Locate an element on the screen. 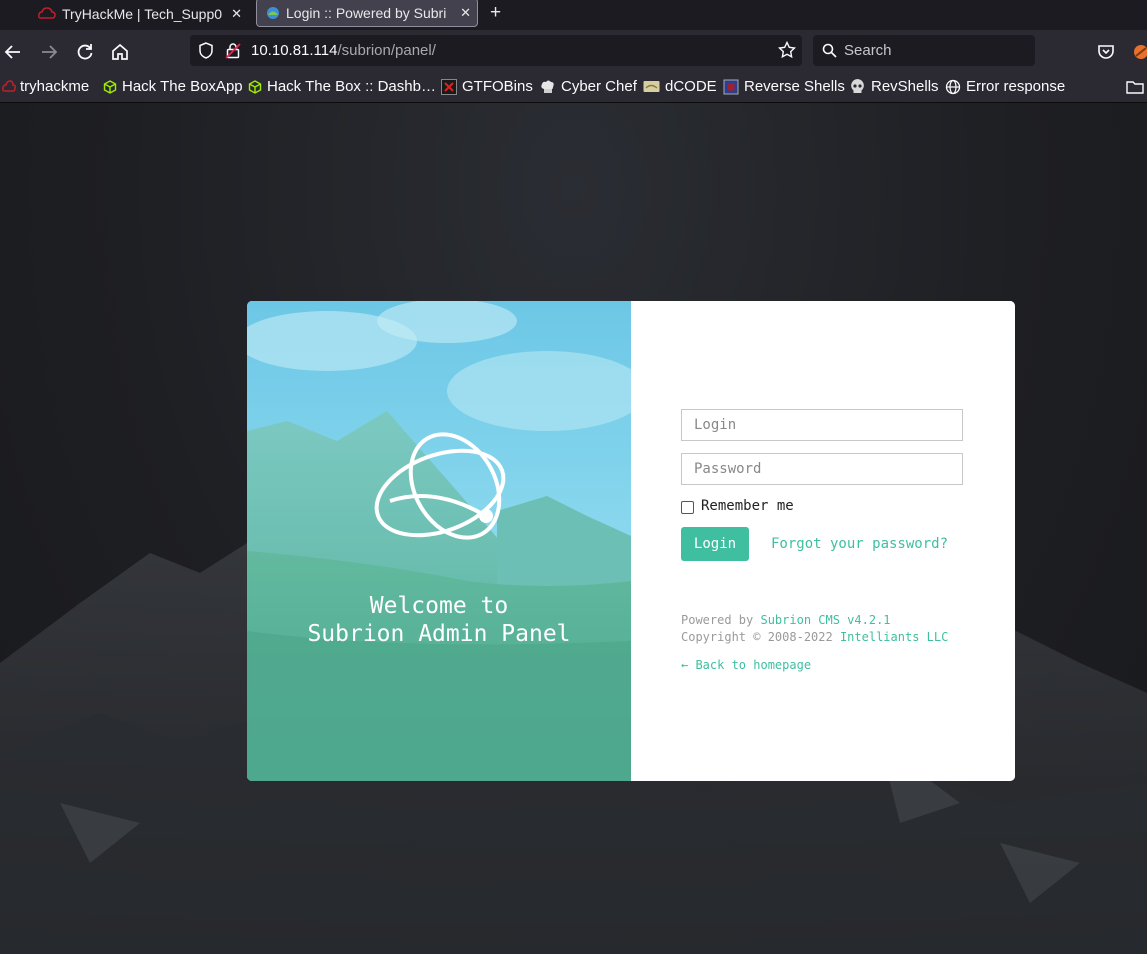 The width and height of the screenshot is (1147, 954). other-bookmarks-folder-icon is located at coordinates (1135, 87).